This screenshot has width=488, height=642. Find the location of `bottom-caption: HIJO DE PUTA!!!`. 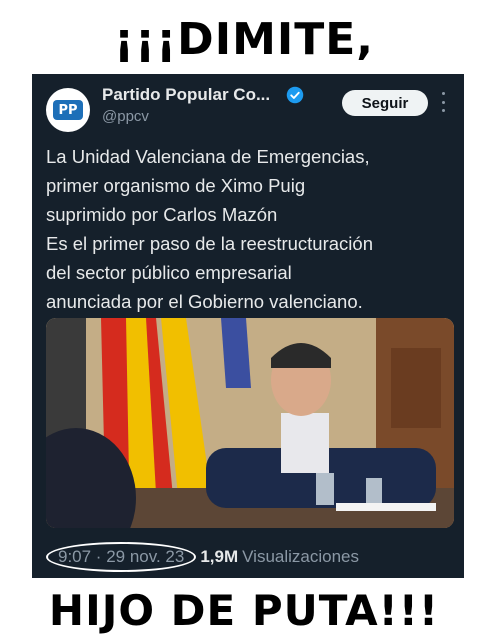

bottom-caption: HIJO DE PUTA!!! is located at coordinates (244, 610).